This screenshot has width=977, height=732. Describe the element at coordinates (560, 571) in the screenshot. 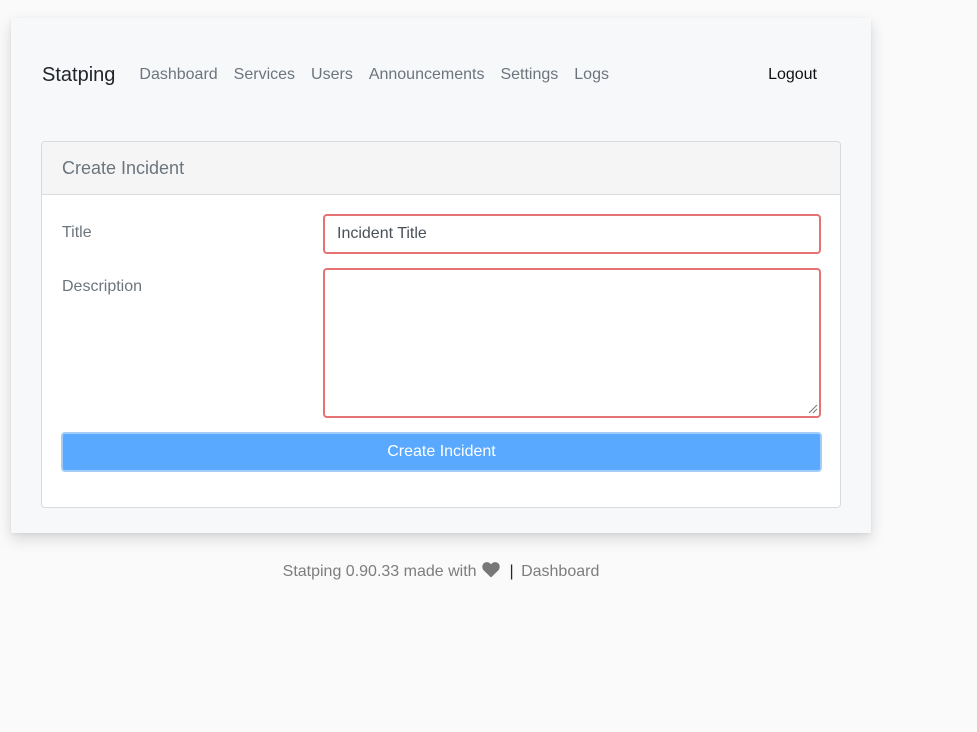

I see `footer-dashboard-link: Dashboard` at that location.